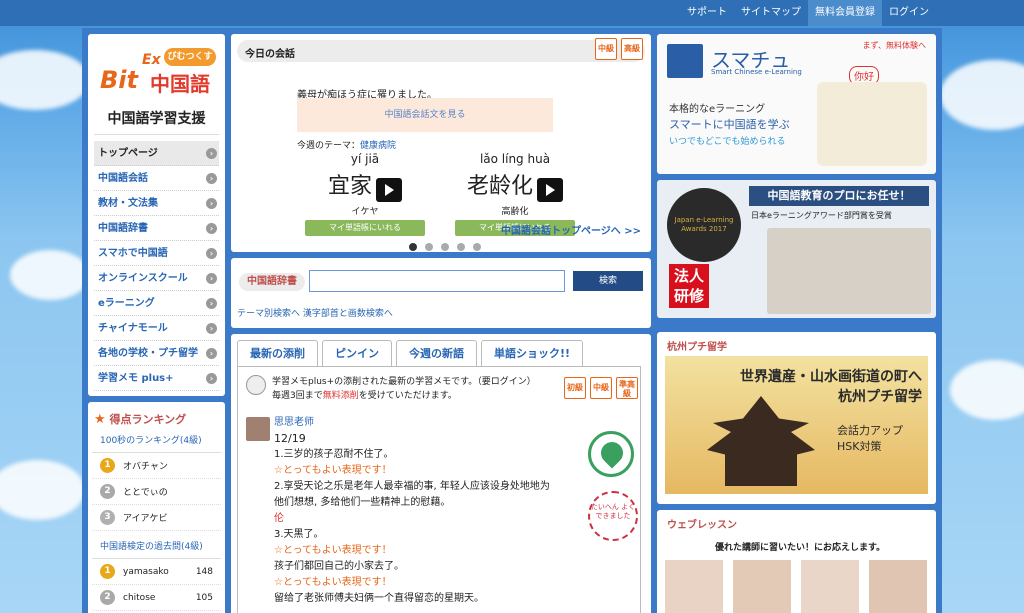 This screenshot has width=1024, height=613. I want to click on sidebar-item-grammar: 教材・文法集 ›, so click(156, 203).